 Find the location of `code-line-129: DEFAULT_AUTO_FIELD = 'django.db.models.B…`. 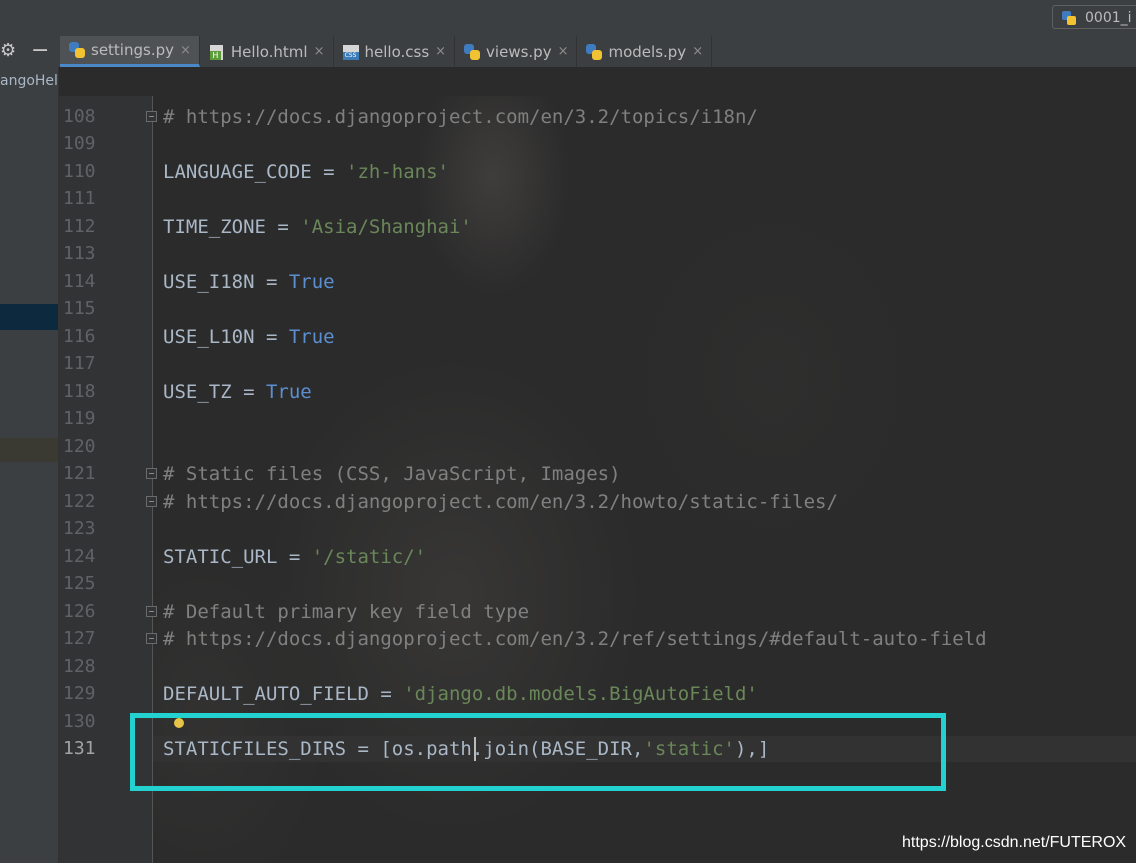

code-line-129: DEFAULT_AUTO_FIELD = 'django.db.models.B… is located at coordinates (460, 694).